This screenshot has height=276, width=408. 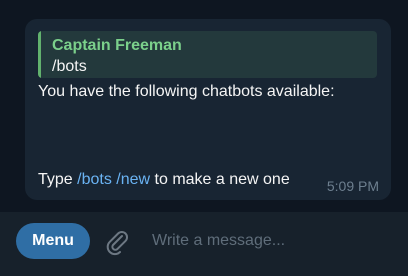 I want to click on message-input, so click(x=272, y=241).